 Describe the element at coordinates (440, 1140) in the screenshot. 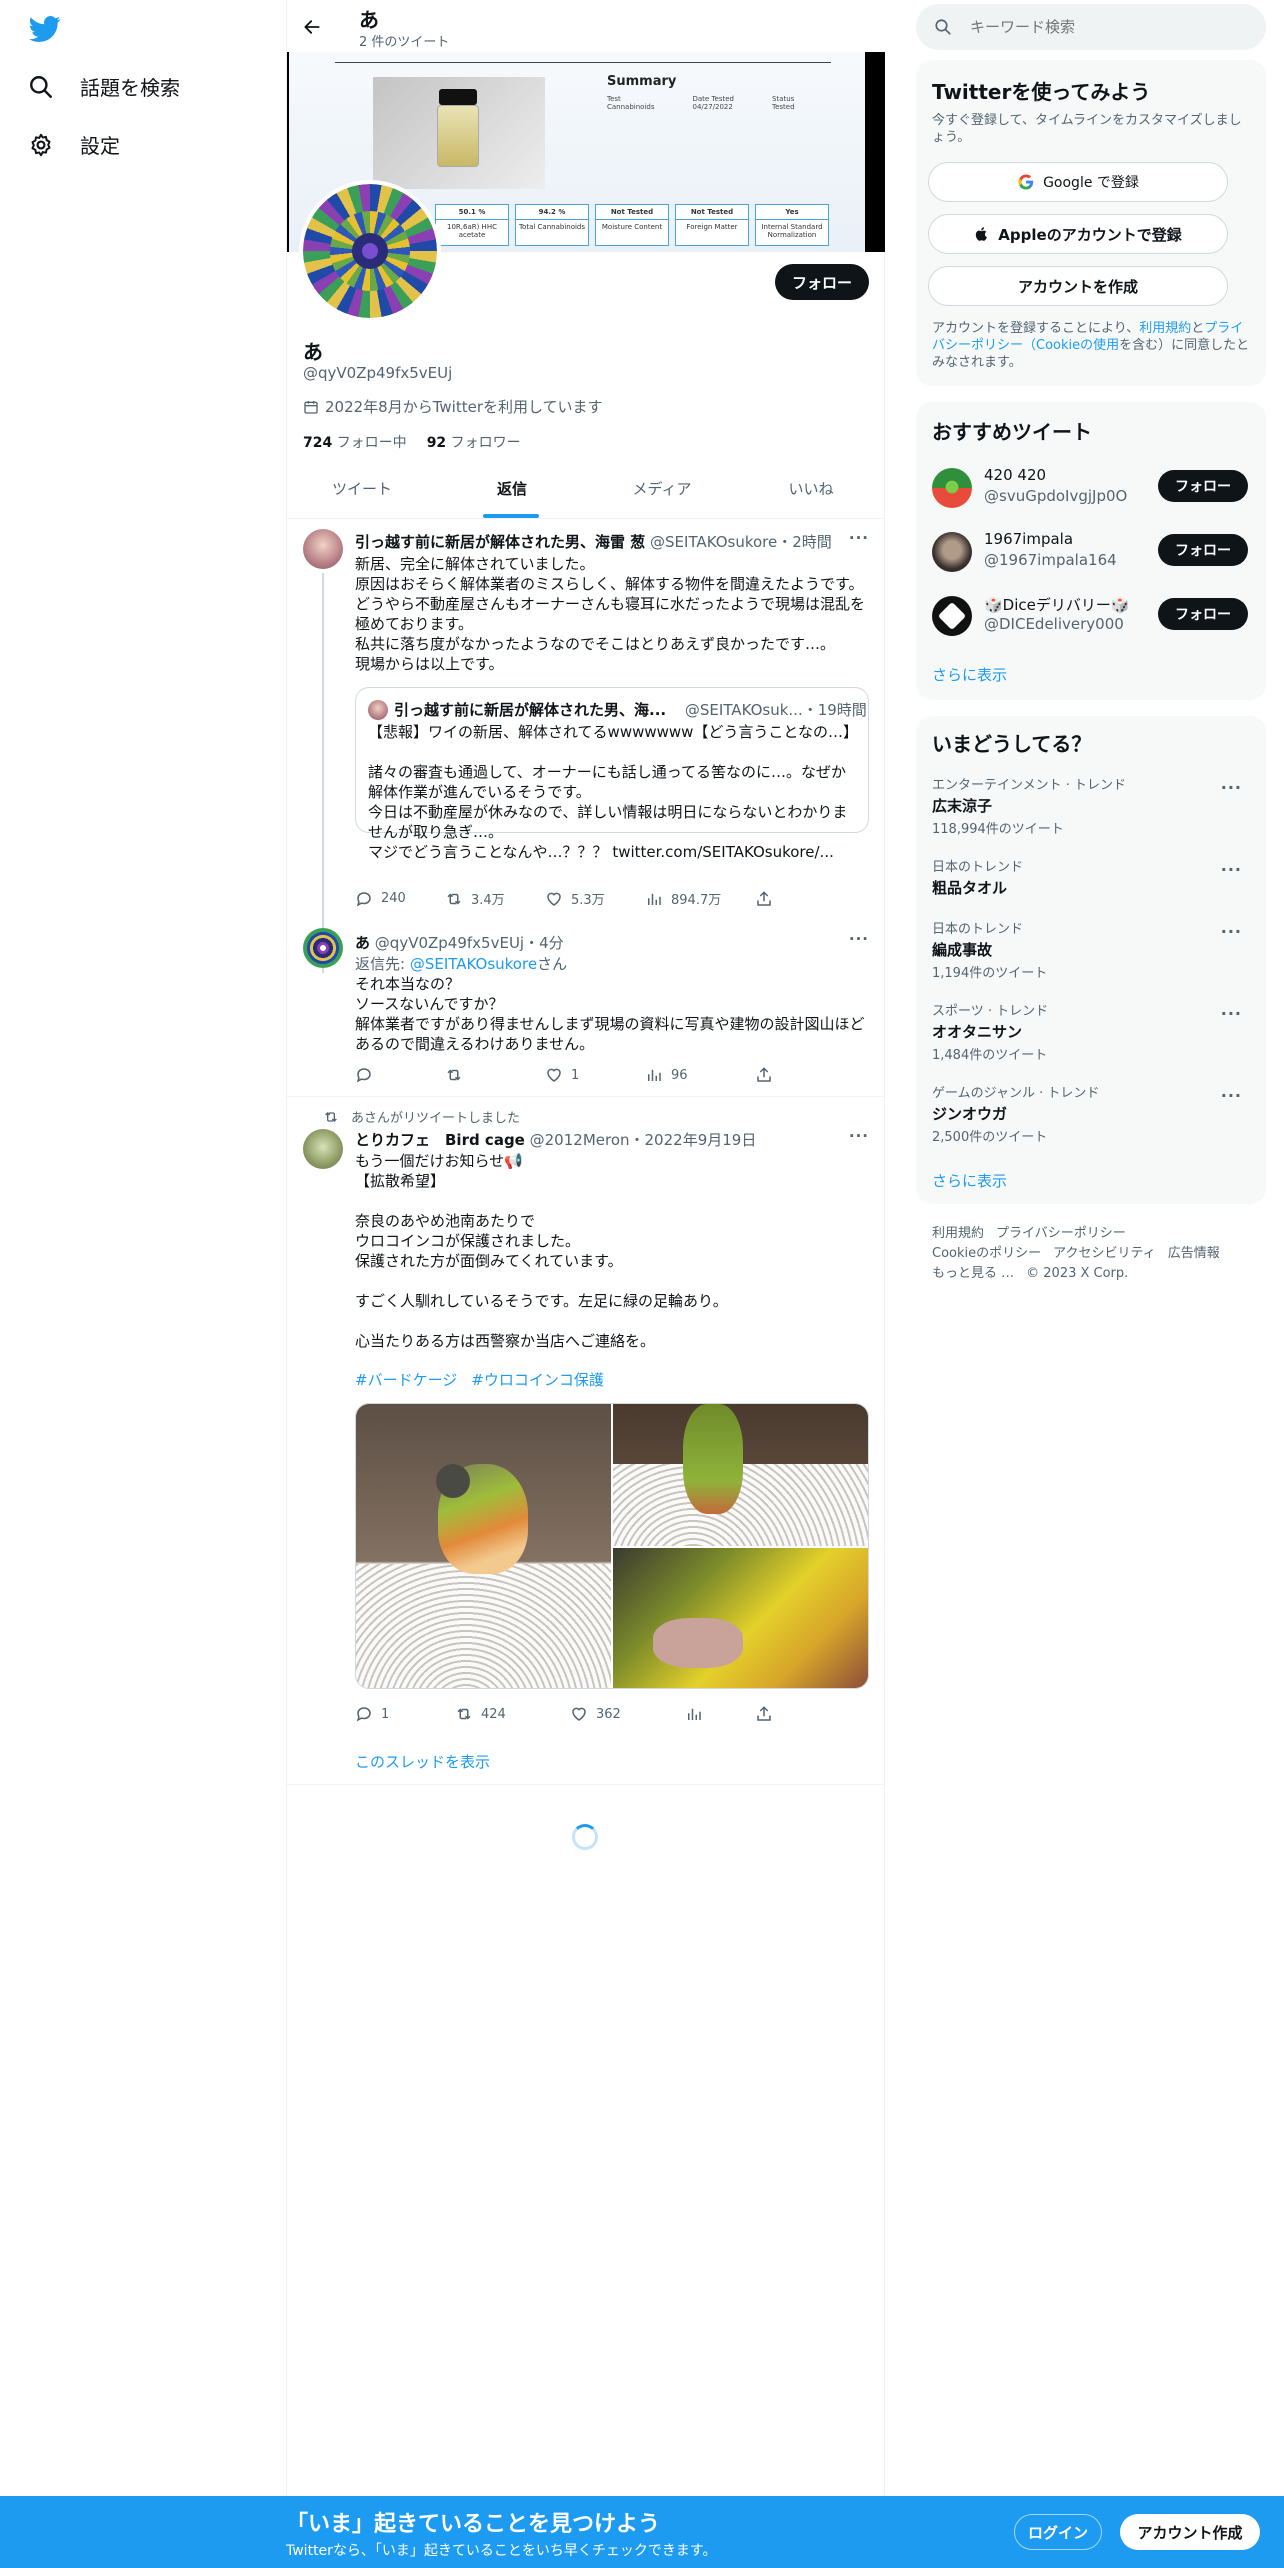

I see `tweet-author: とりカフェ Bird cage` at that location.